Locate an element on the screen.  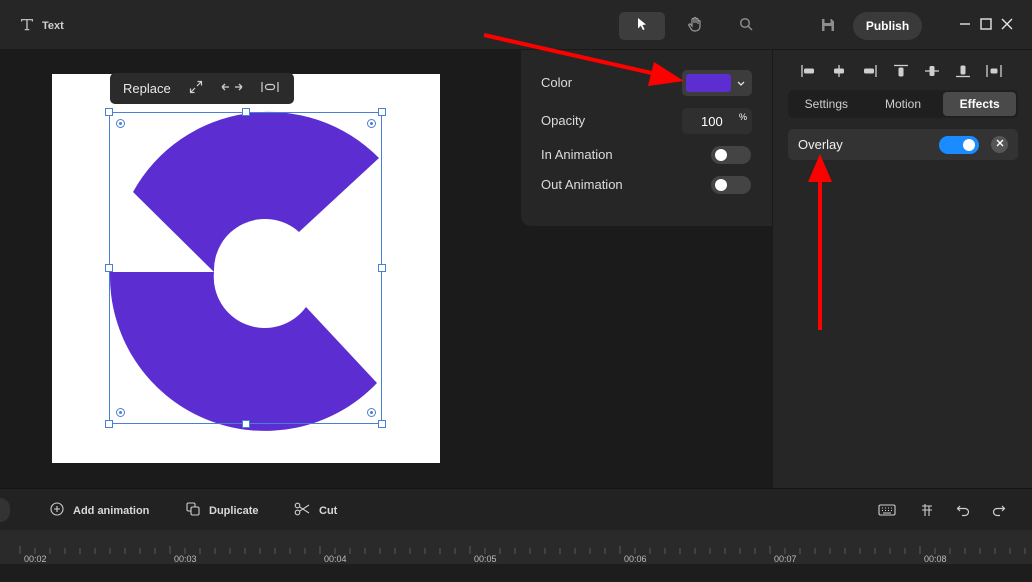
tab-effects: Effects is located at coordinates (980, 104).